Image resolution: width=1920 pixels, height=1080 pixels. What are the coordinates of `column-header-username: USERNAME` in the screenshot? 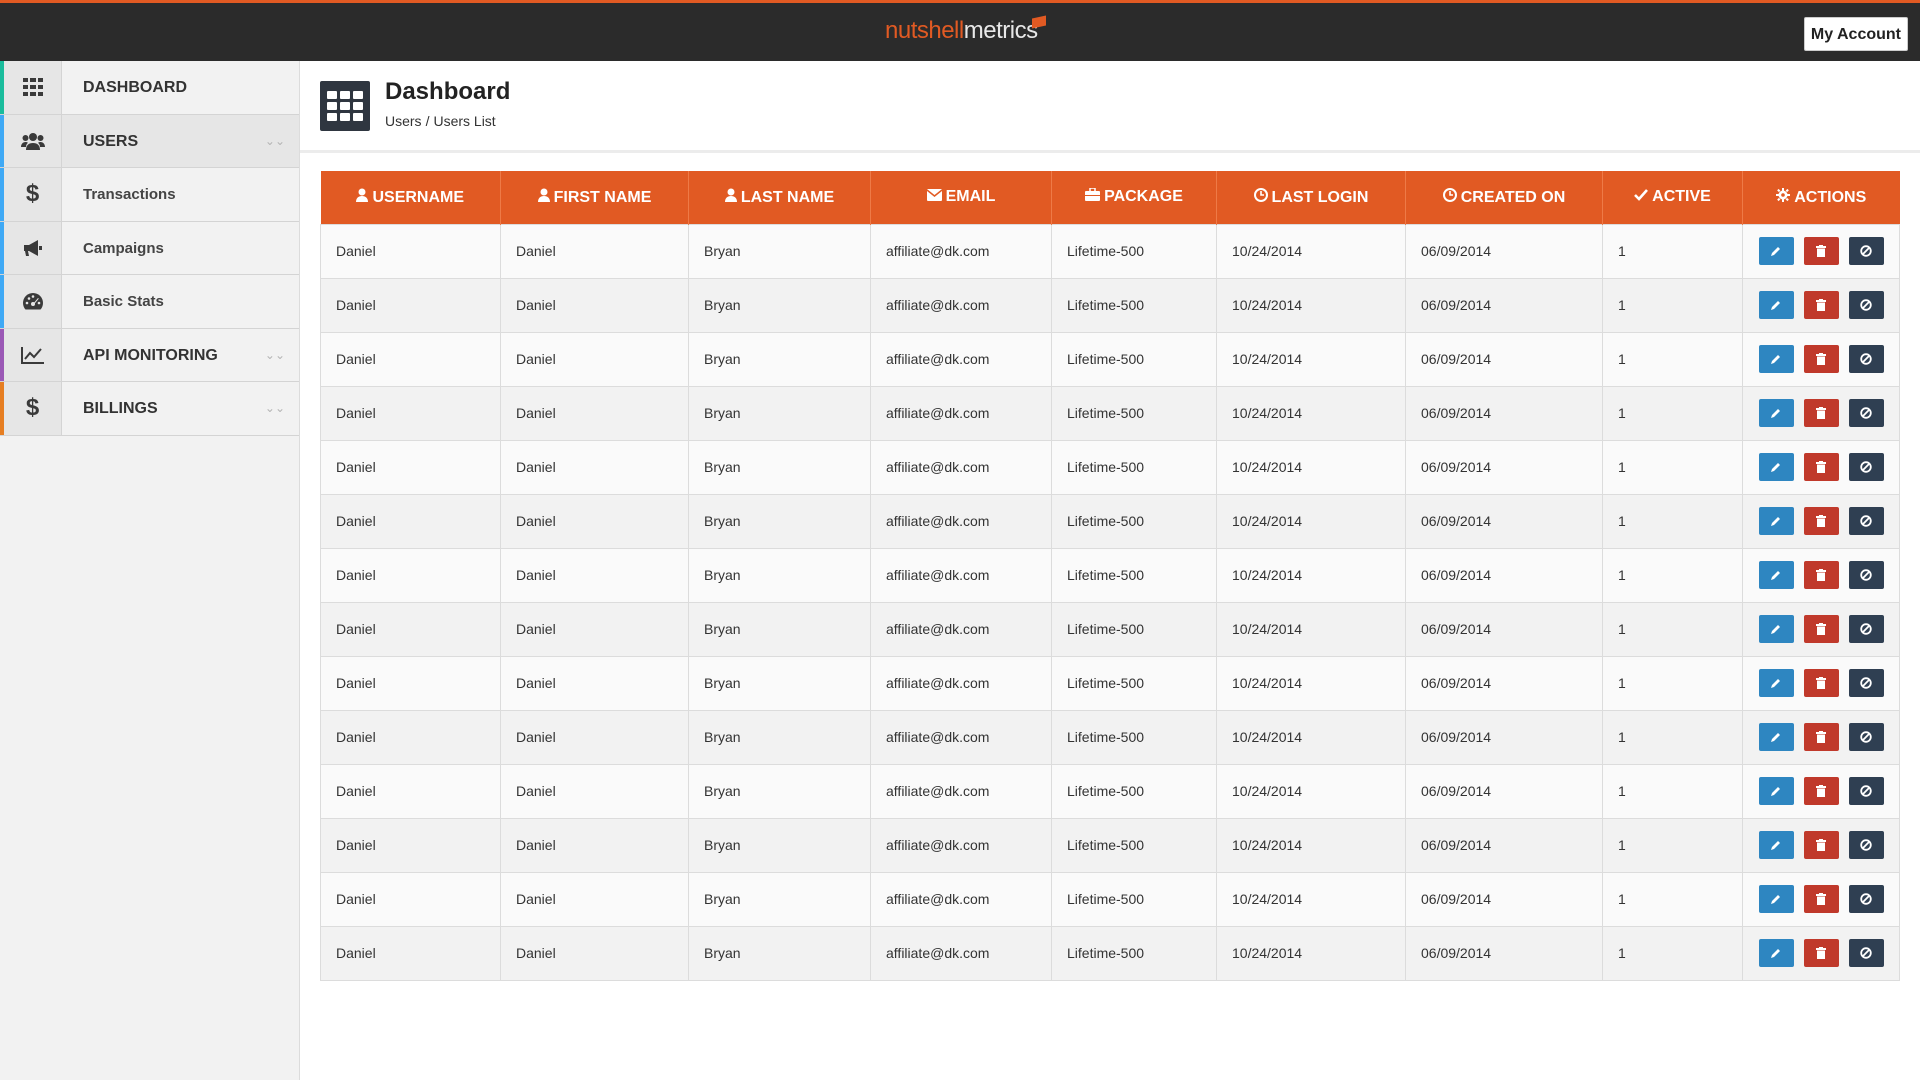 It's located at (410, 197).